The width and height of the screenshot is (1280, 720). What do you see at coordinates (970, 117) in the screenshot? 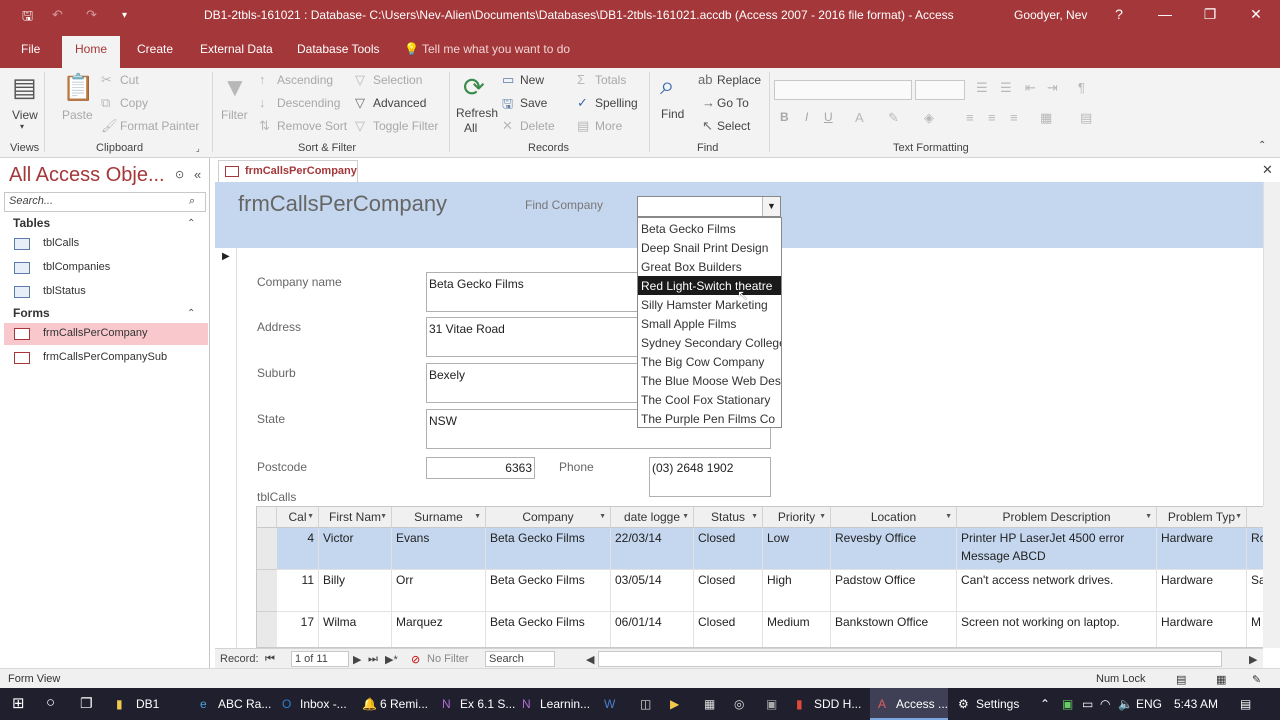
I see `align-left-icon: ≡` at bounding box center [970, 117].